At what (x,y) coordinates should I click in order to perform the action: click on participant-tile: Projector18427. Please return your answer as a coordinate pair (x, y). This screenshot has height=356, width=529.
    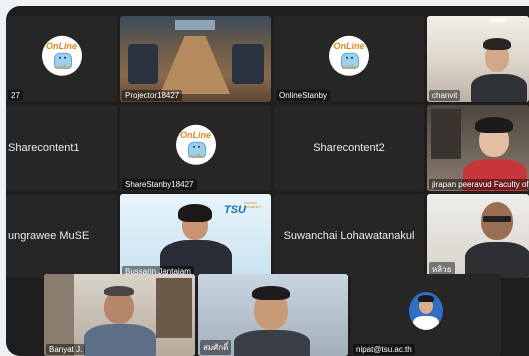
    Looking at the image, I should click on (195, 59).